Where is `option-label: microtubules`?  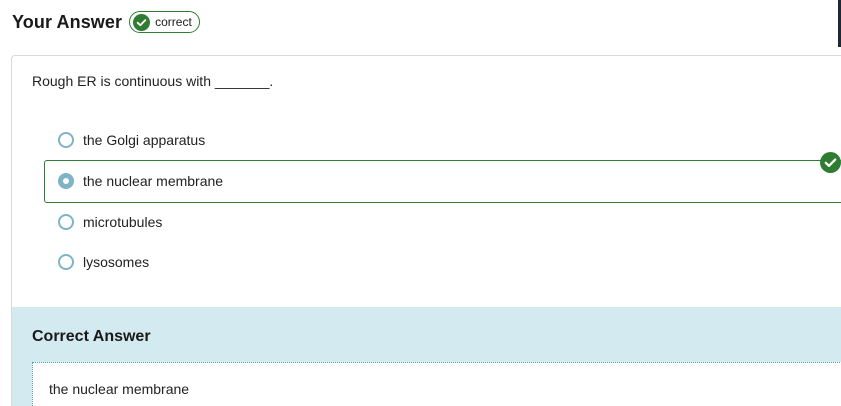 option-label: microtubules is located at coordinates (123, 222).